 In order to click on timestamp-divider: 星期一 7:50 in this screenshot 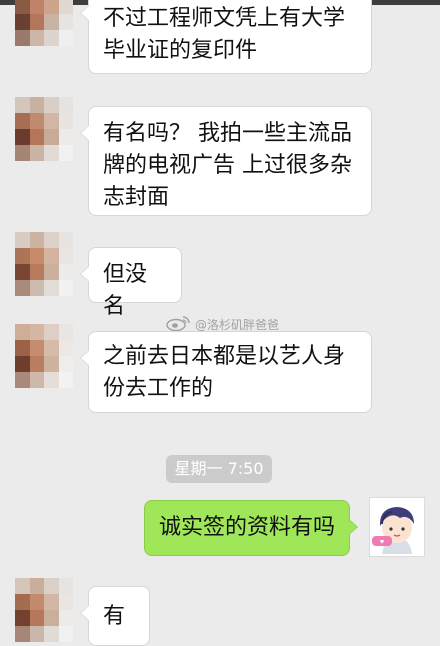, I will do `click(219, 469)`.